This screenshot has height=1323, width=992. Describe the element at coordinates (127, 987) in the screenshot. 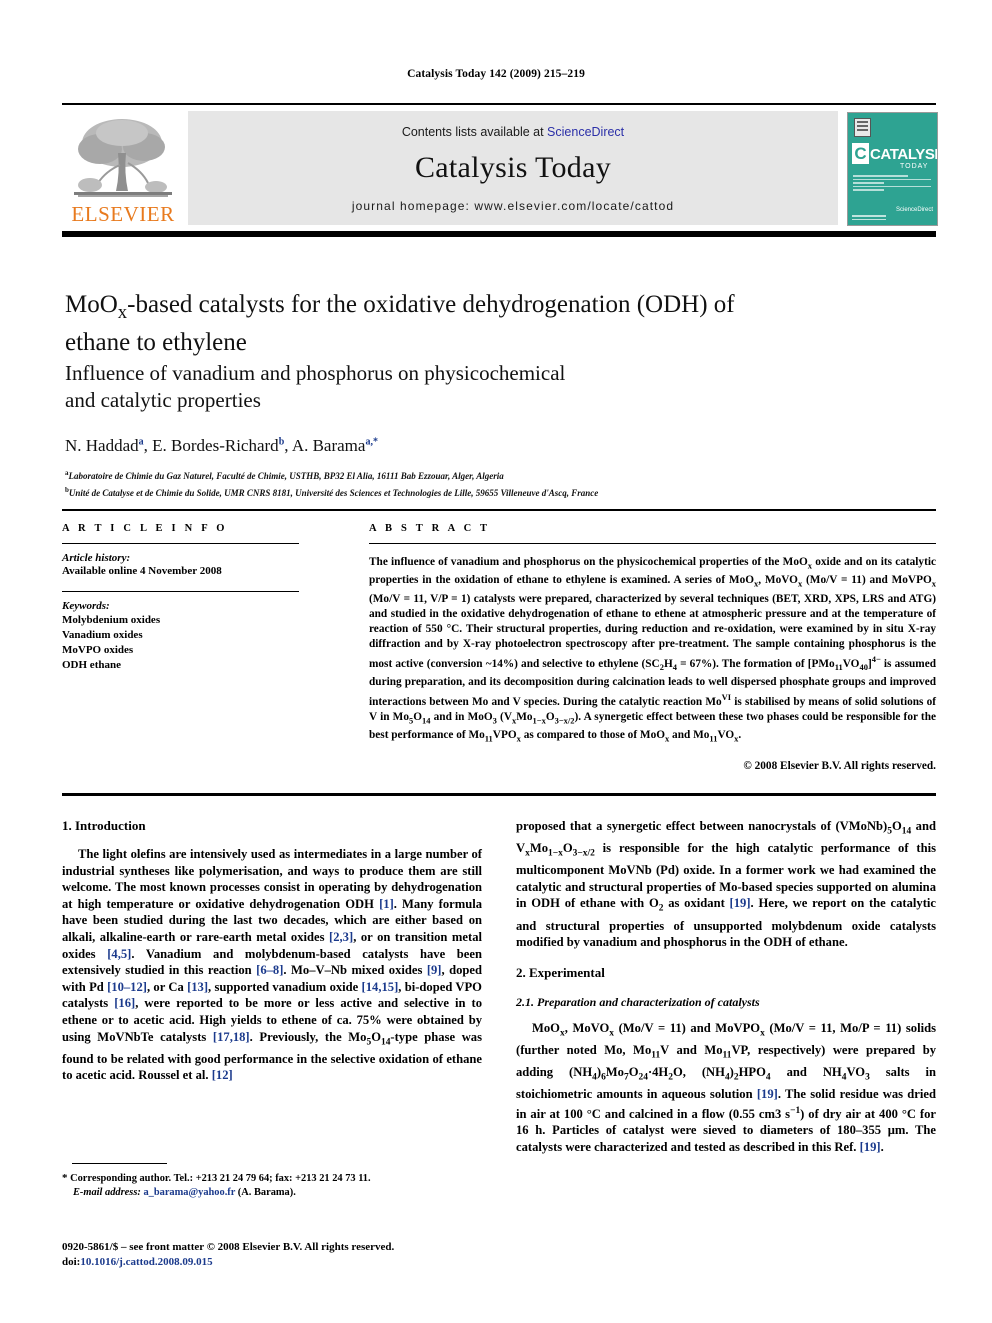

I see `citation-ref: [10–12]` at that location.